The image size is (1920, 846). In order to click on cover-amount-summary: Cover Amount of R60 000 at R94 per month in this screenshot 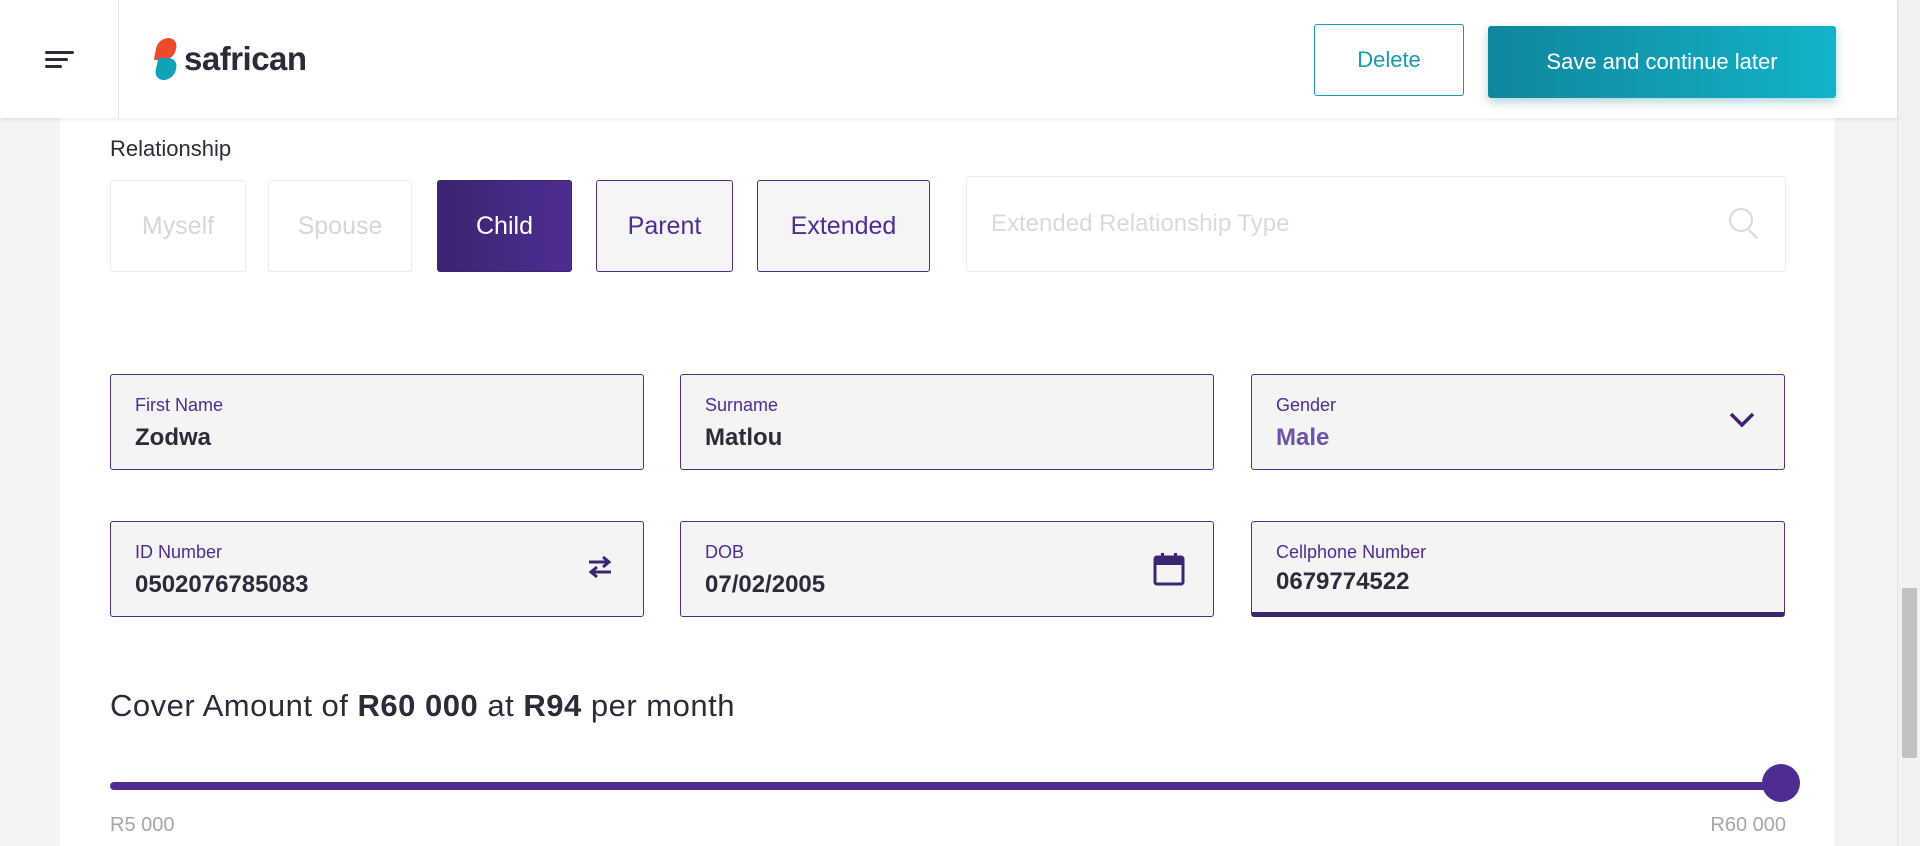, I will do `click(422, 706)`.